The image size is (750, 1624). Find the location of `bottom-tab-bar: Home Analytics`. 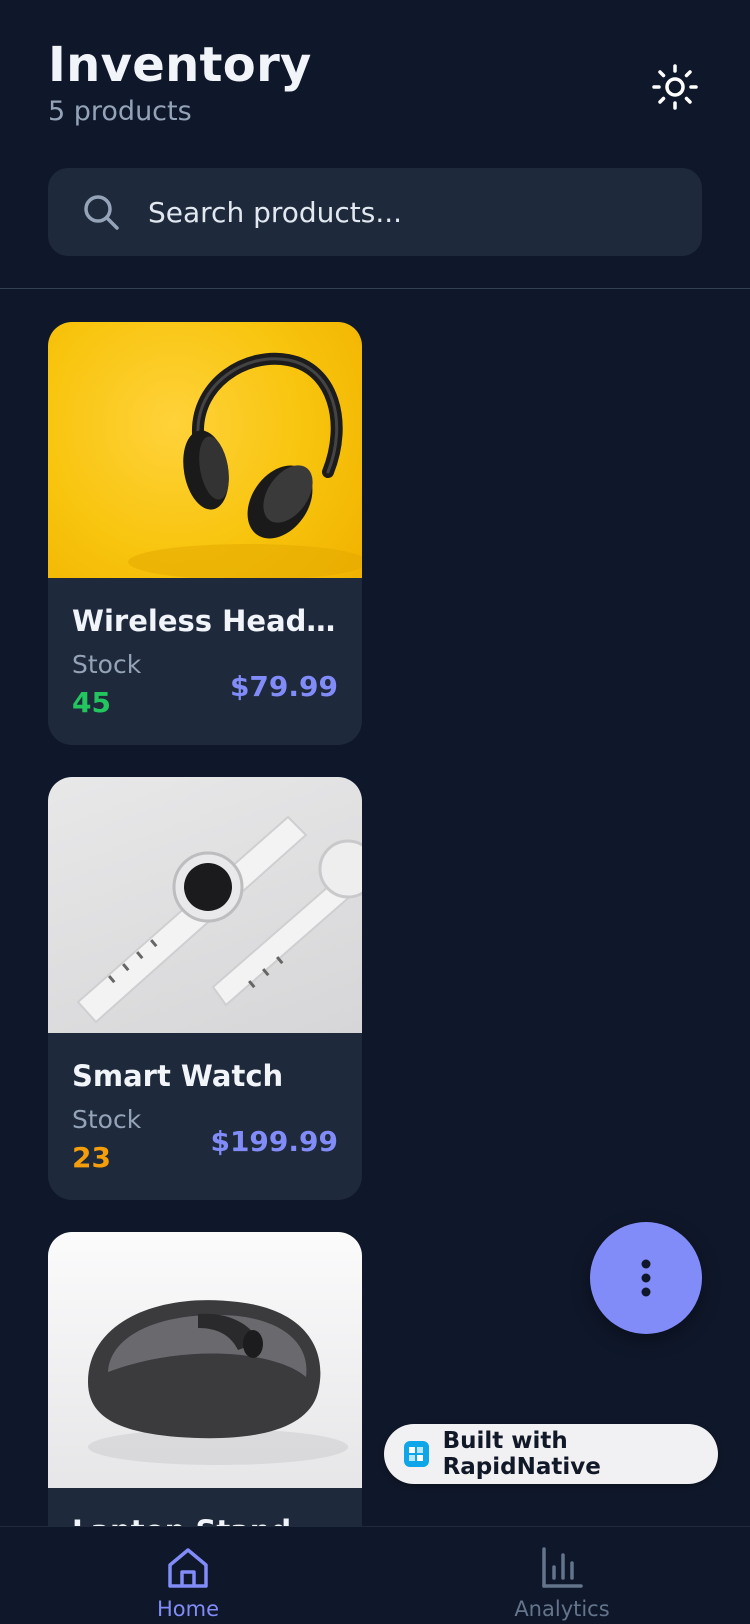

bottom-tab-bar: Home Analytics is located at coordinates (375, 1575).